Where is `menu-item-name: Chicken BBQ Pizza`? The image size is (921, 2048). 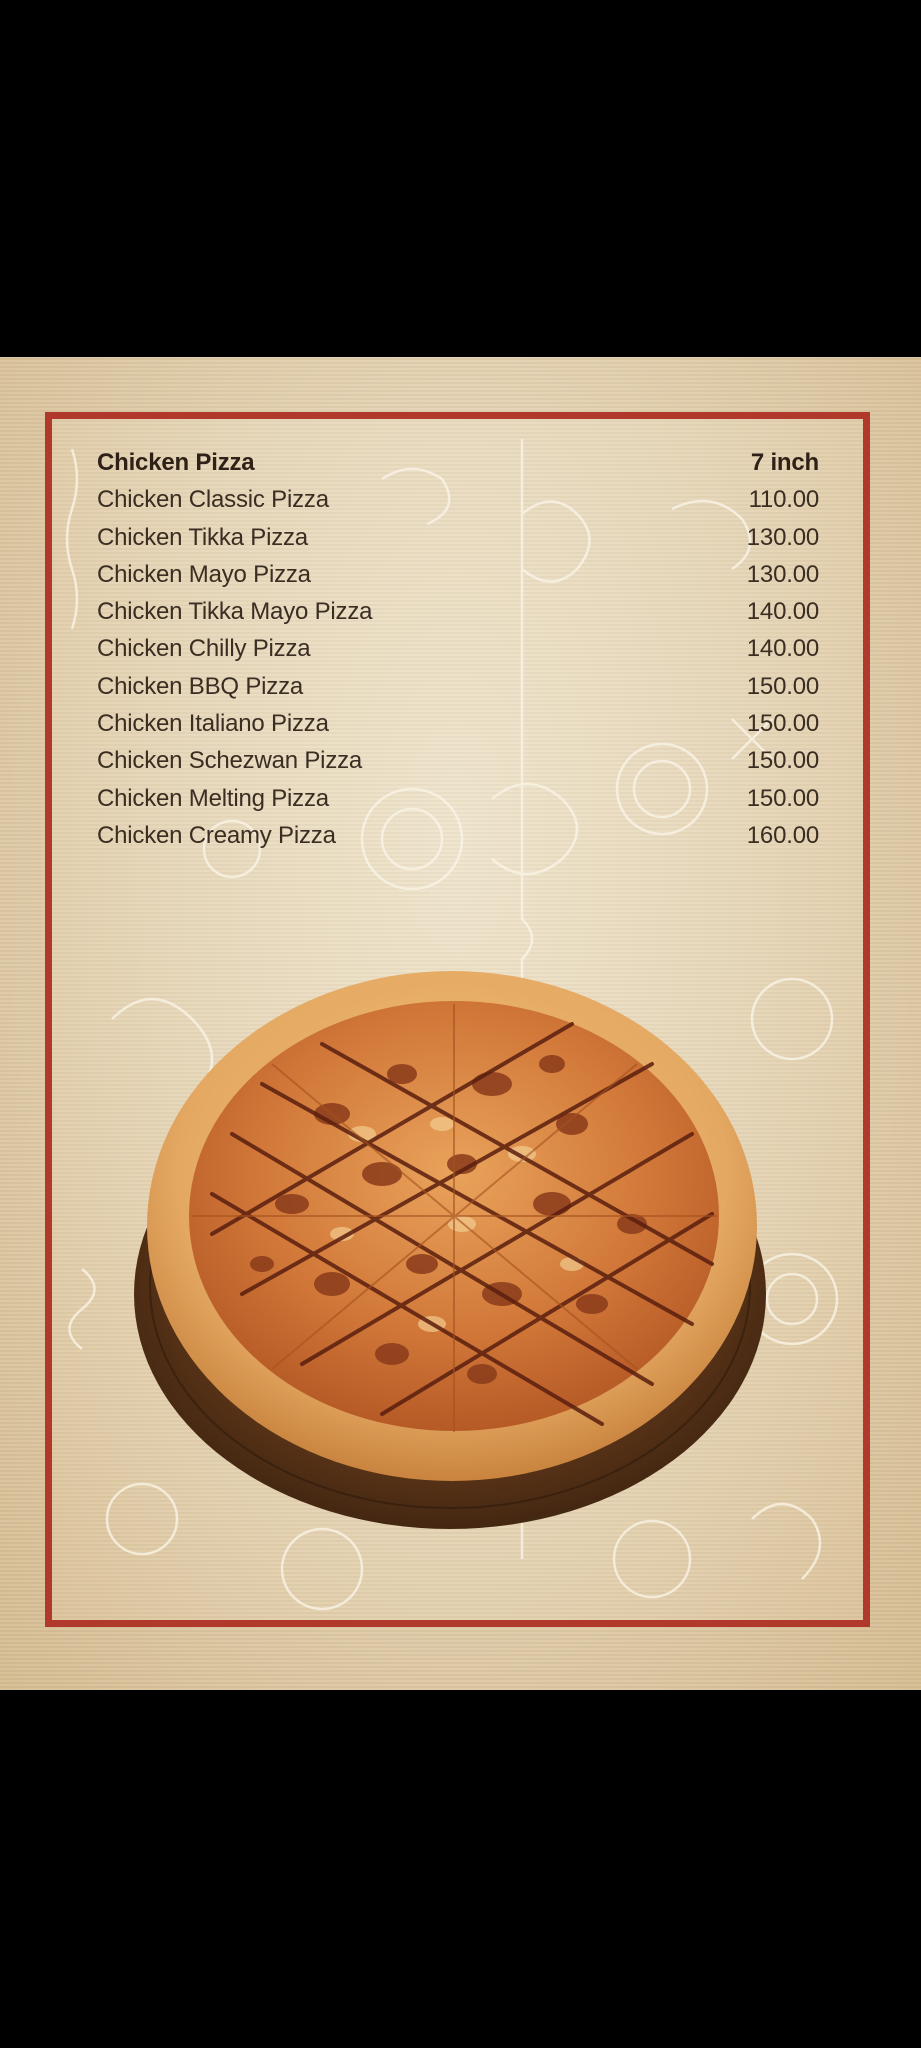
menu-item-name: Chicken BBQ Pizza is located at coordinates (200, 686).